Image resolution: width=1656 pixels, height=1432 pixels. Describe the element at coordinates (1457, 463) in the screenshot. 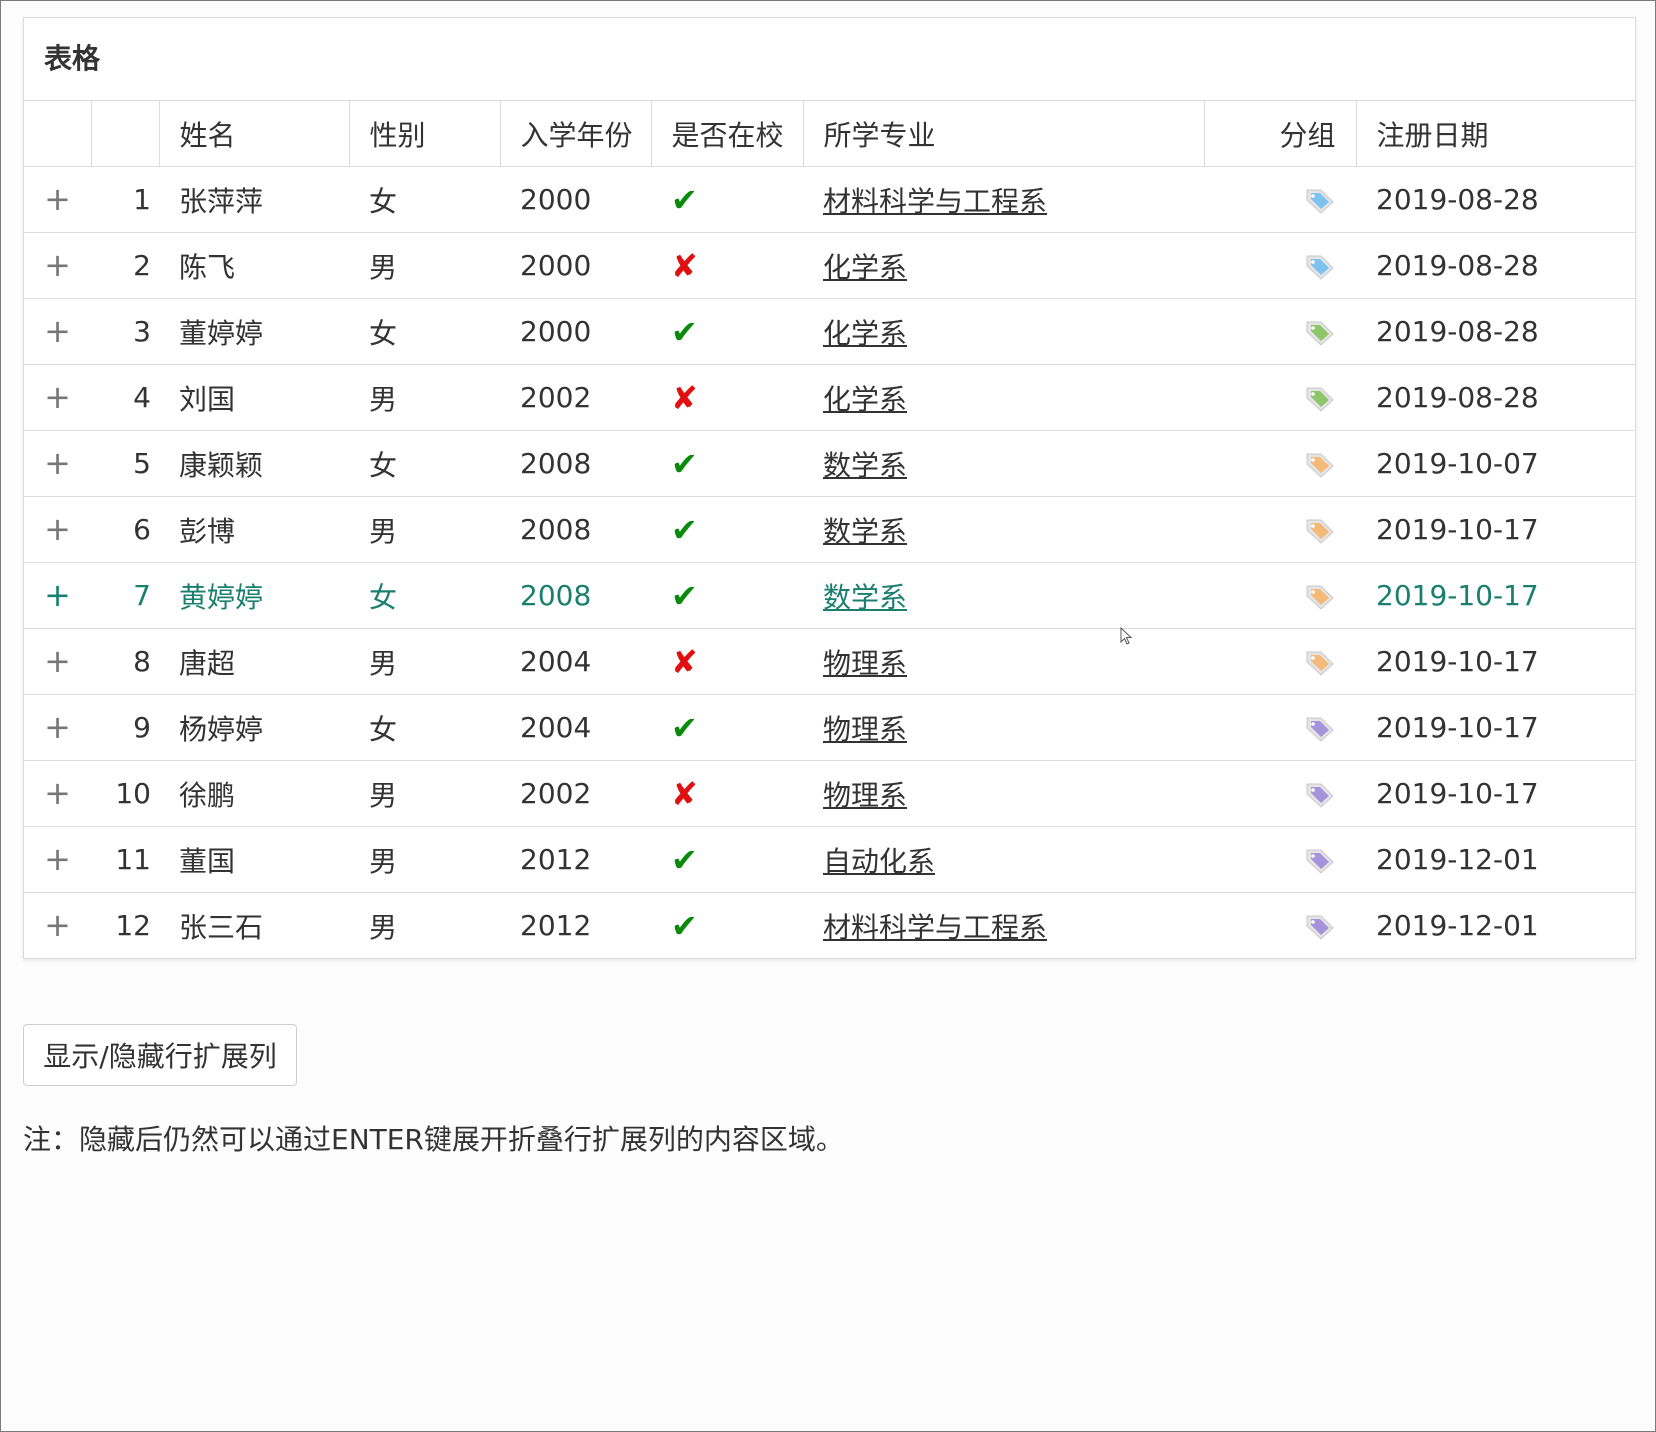

I see `cell-reg-date: 2019-10-07` at that location.